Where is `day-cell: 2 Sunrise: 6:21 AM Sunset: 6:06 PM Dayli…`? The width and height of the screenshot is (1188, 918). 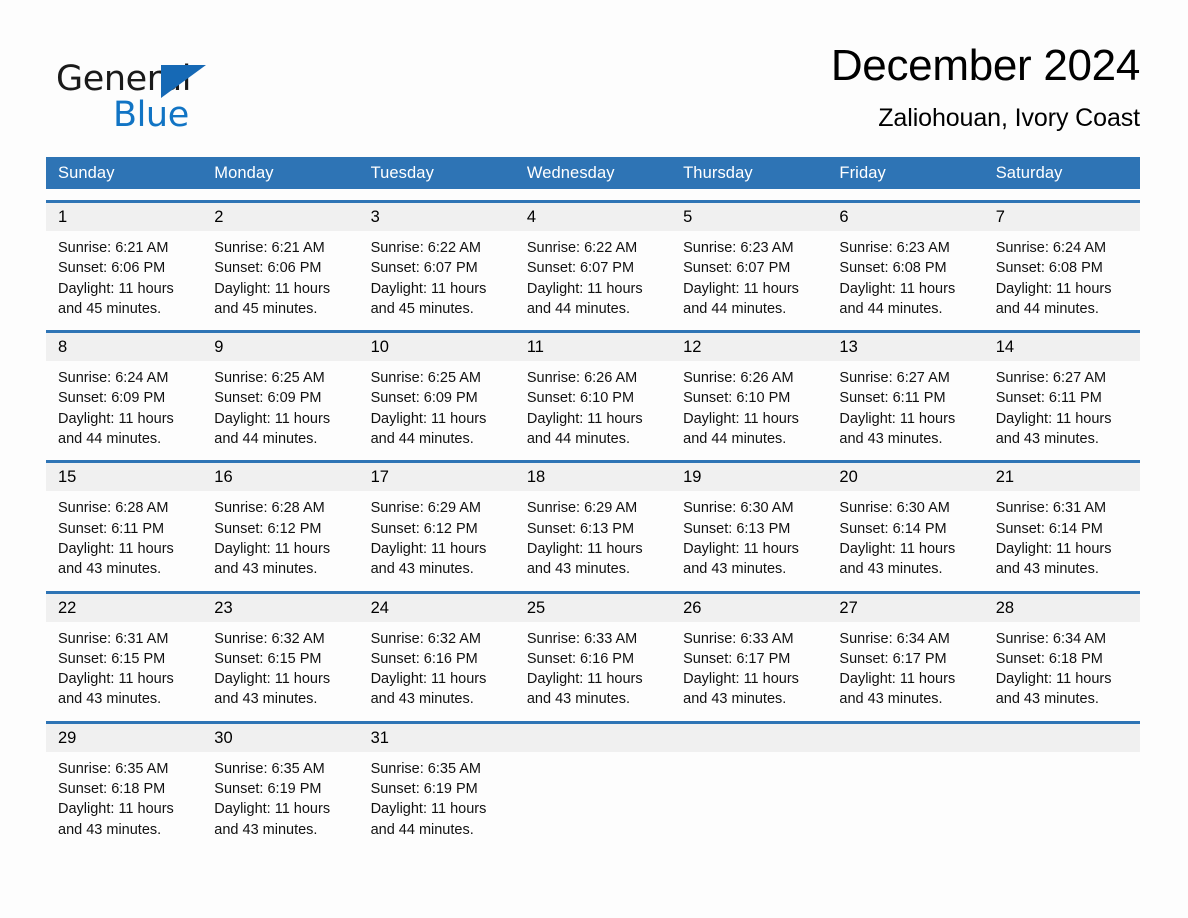
day-cell: 2 Sunrise: 6:21 AM Sunset: 6:06 PM Dayli… is located at coordinates (280, 261).